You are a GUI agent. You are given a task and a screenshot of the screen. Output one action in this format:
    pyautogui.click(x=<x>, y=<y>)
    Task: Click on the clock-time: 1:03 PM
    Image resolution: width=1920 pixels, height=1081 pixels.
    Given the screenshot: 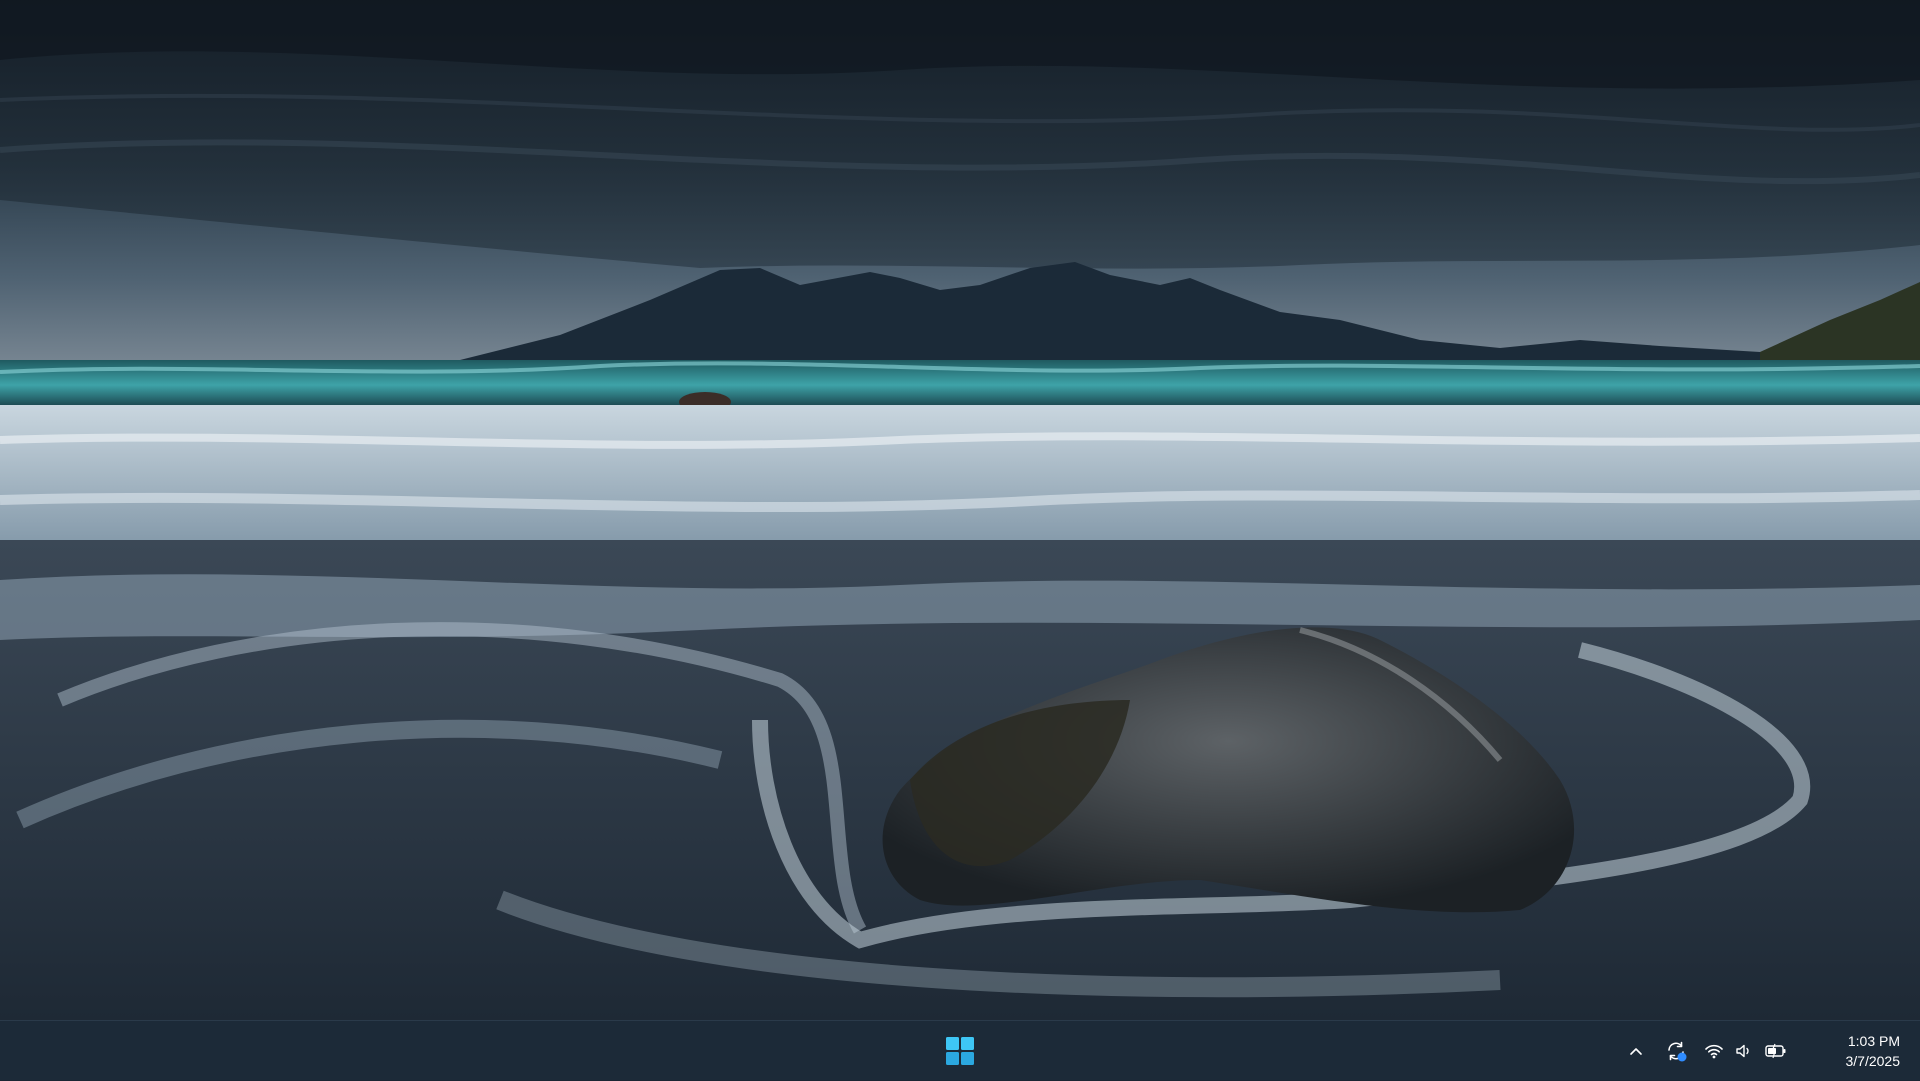 What is the action you would take?
    pyautogui.click(x=1873, y=1041)
    